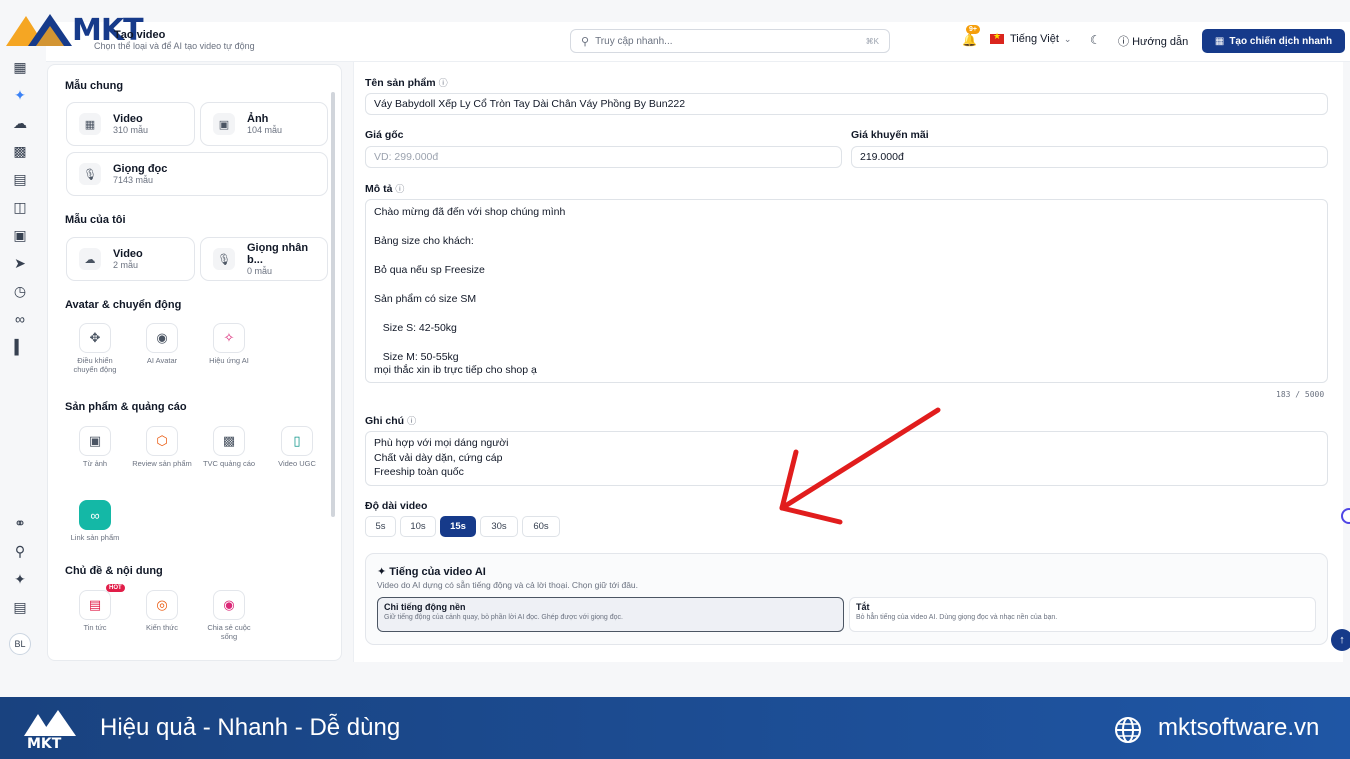  Describe the element at coordinates (1340, 640) in the screenshot. I see `scroll-top-button: ↑` at that location.